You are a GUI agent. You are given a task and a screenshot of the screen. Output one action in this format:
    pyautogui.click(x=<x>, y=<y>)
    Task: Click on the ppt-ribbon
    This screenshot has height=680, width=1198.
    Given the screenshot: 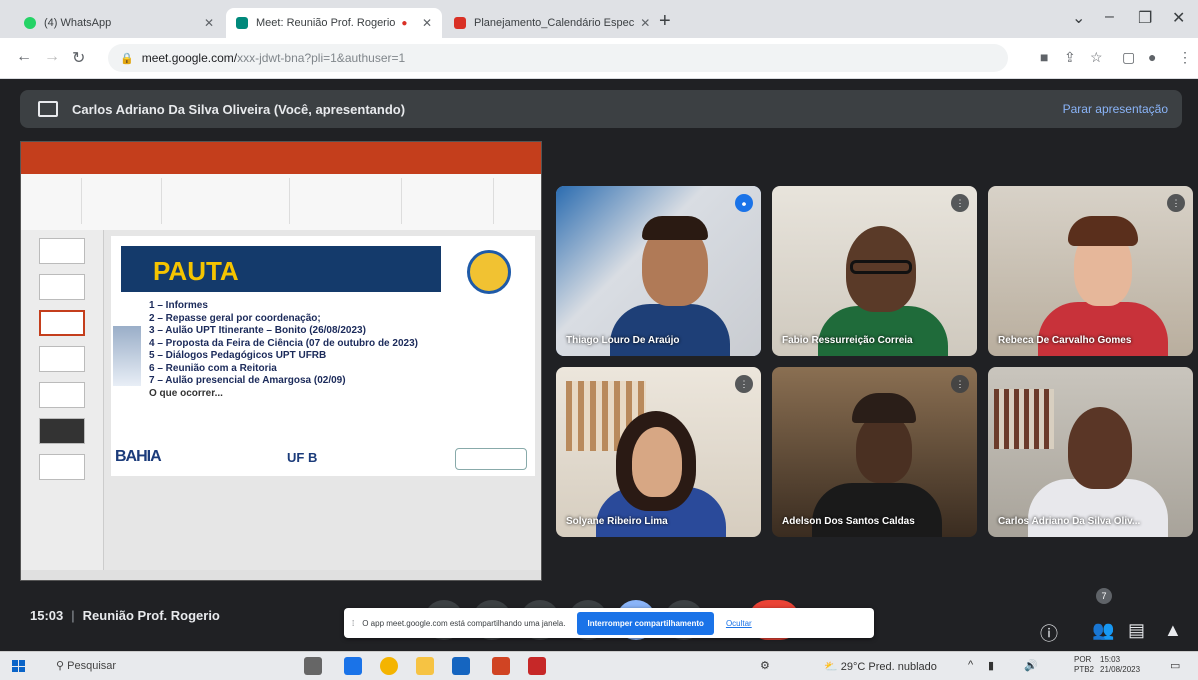 What is the action you would take?
    pyautogui.click(x=281, y=202)
    